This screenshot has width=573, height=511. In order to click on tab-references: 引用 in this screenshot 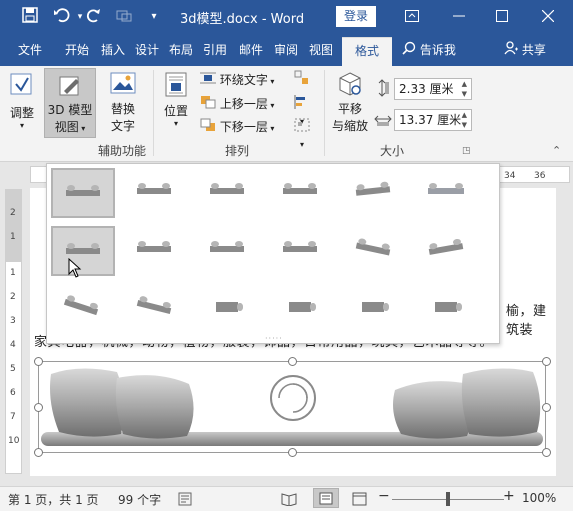, I will do `click(215, 50)`.